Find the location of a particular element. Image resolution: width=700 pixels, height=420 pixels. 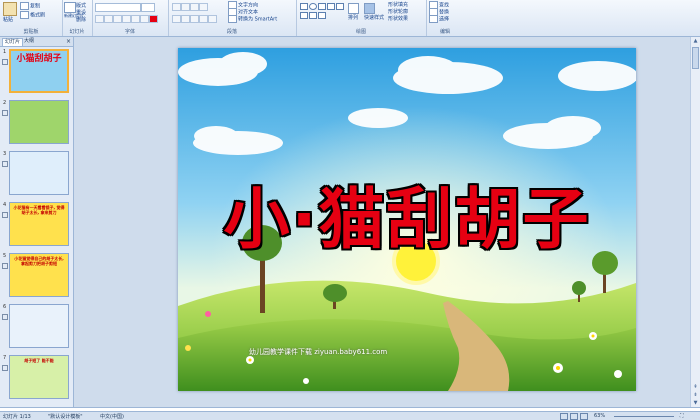

slide-thumbnail-row: 2 is located at coordinates (36, 124).